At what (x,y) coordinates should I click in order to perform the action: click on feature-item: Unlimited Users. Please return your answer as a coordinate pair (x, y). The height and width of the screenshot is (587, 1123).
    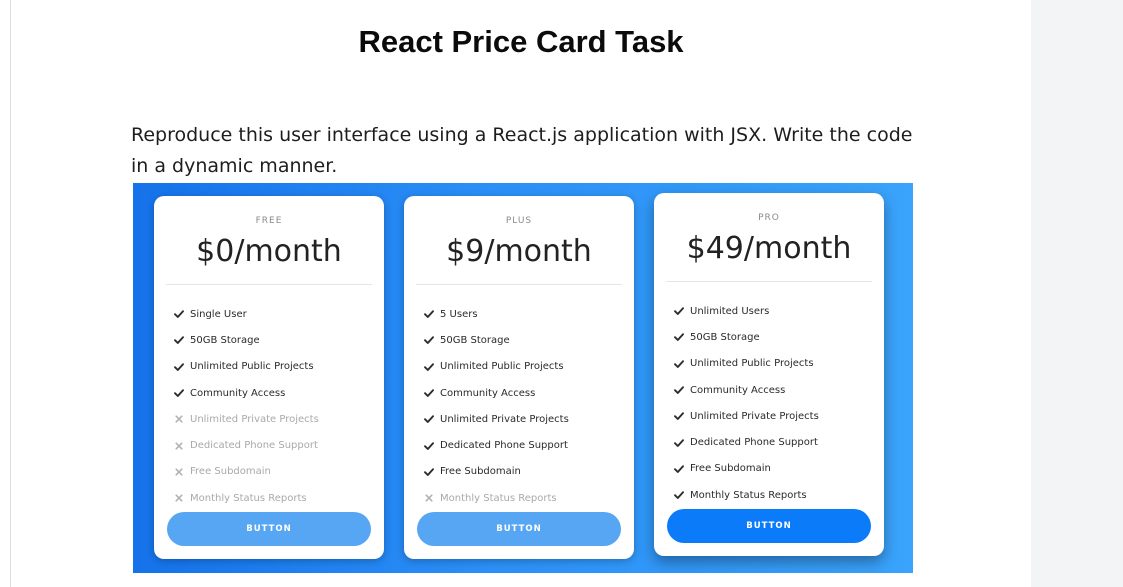
    Looking at the image, I should click on (746, 311).